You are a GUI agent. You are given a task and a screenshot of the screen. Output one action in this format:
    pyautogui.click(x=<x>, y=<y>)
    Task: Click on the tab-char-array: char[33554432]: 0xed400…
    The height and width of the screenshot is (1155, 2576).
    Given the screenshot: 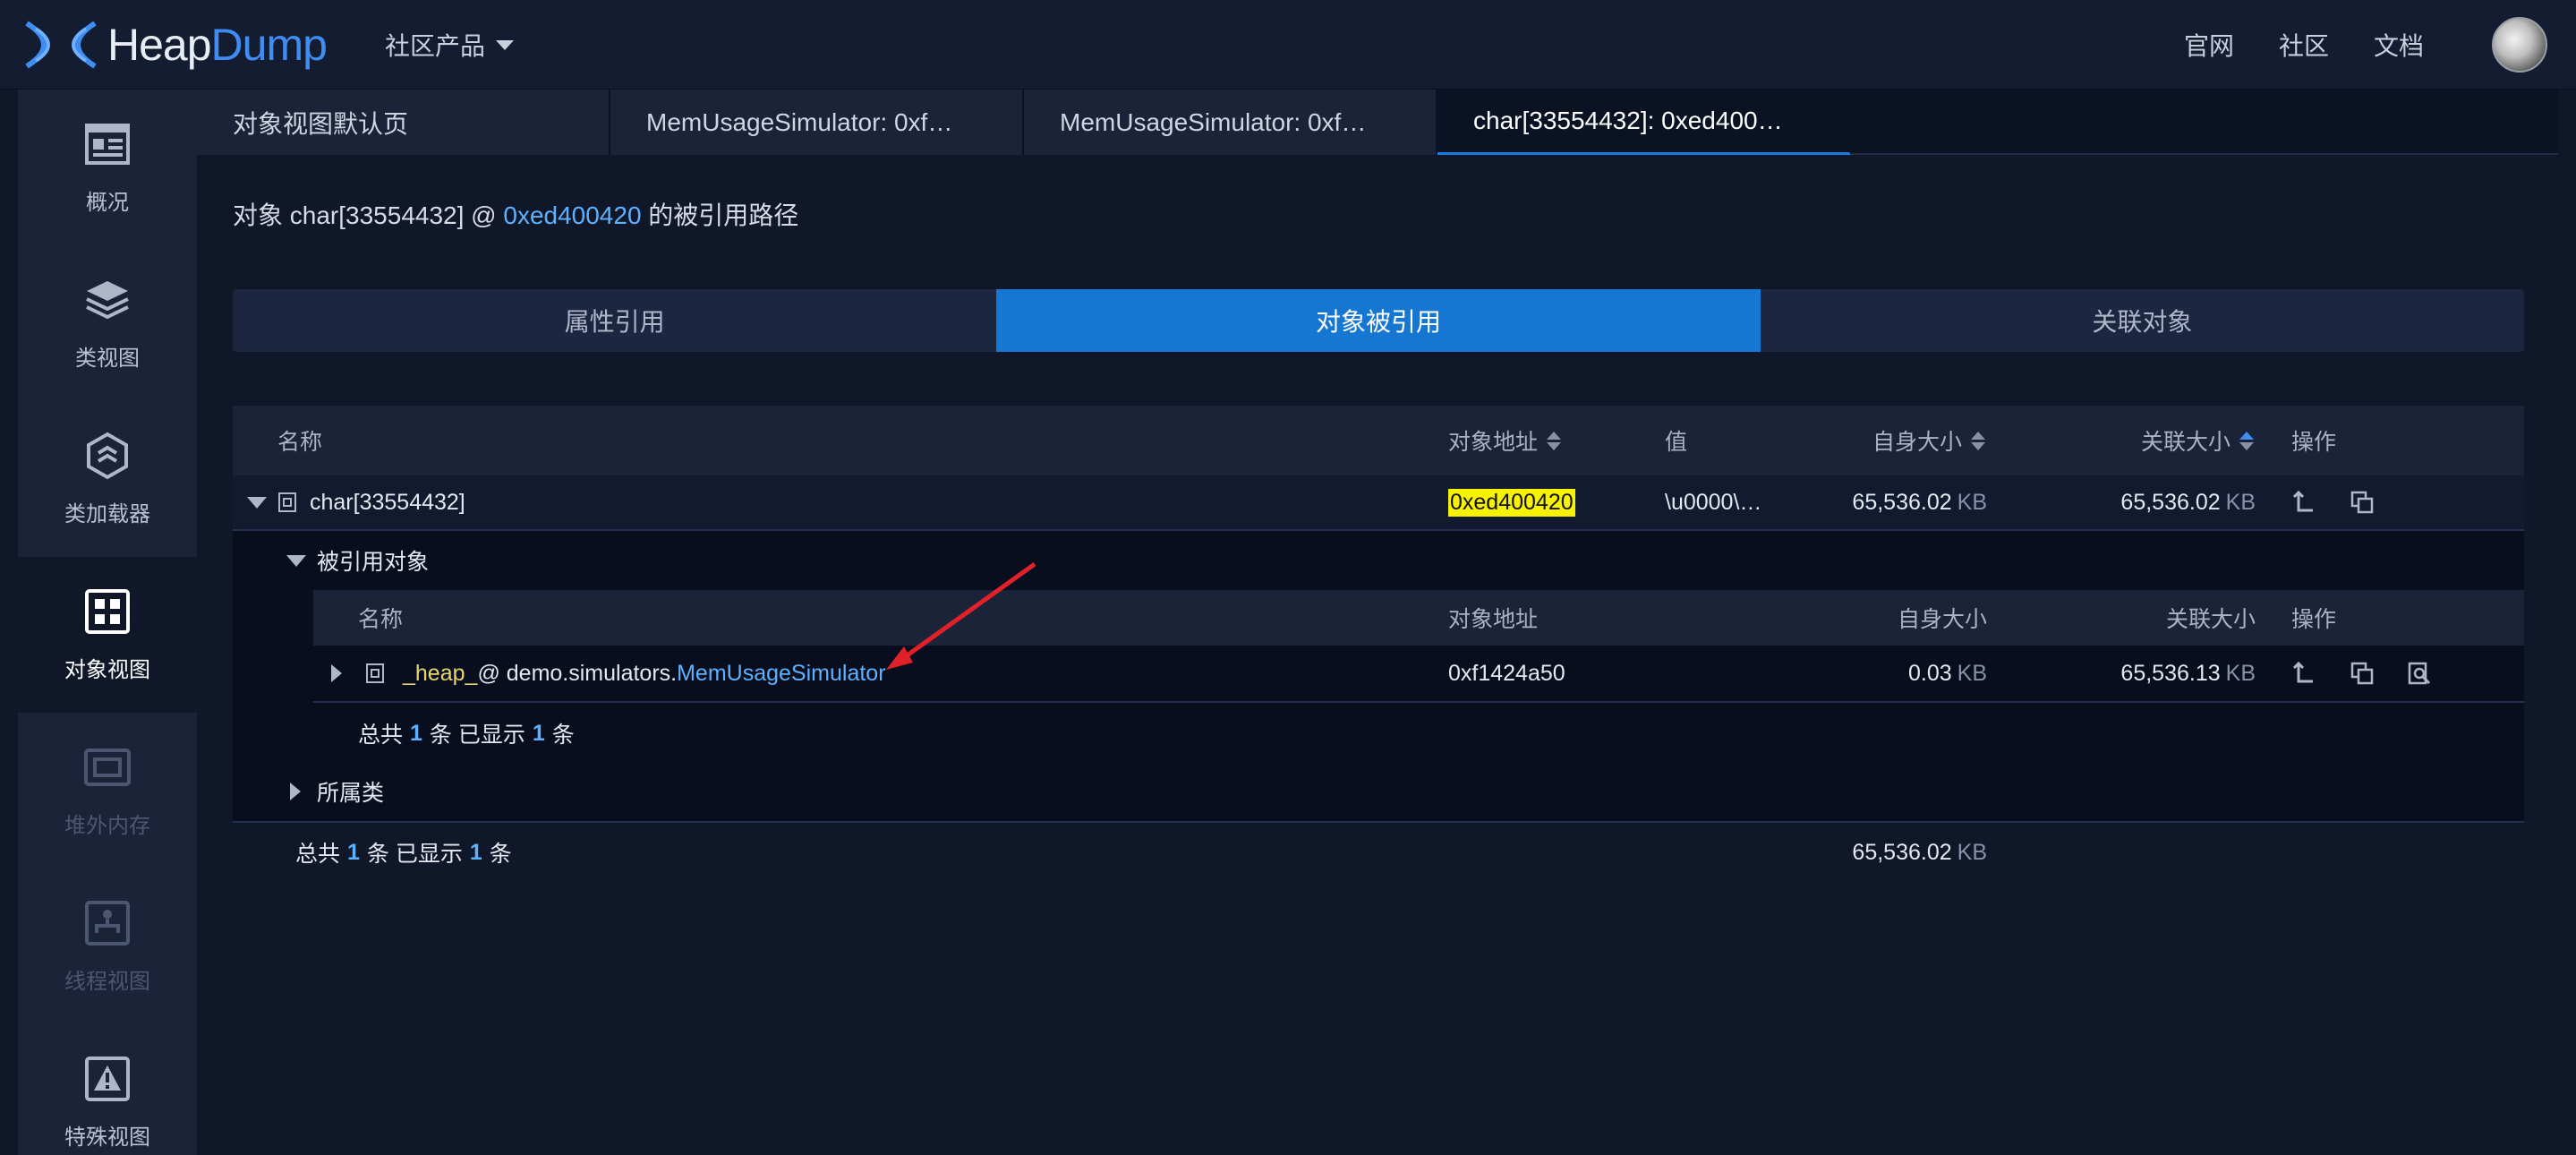 What is the action you would take?
    pyautogui.click(x=1644, y=122)
    